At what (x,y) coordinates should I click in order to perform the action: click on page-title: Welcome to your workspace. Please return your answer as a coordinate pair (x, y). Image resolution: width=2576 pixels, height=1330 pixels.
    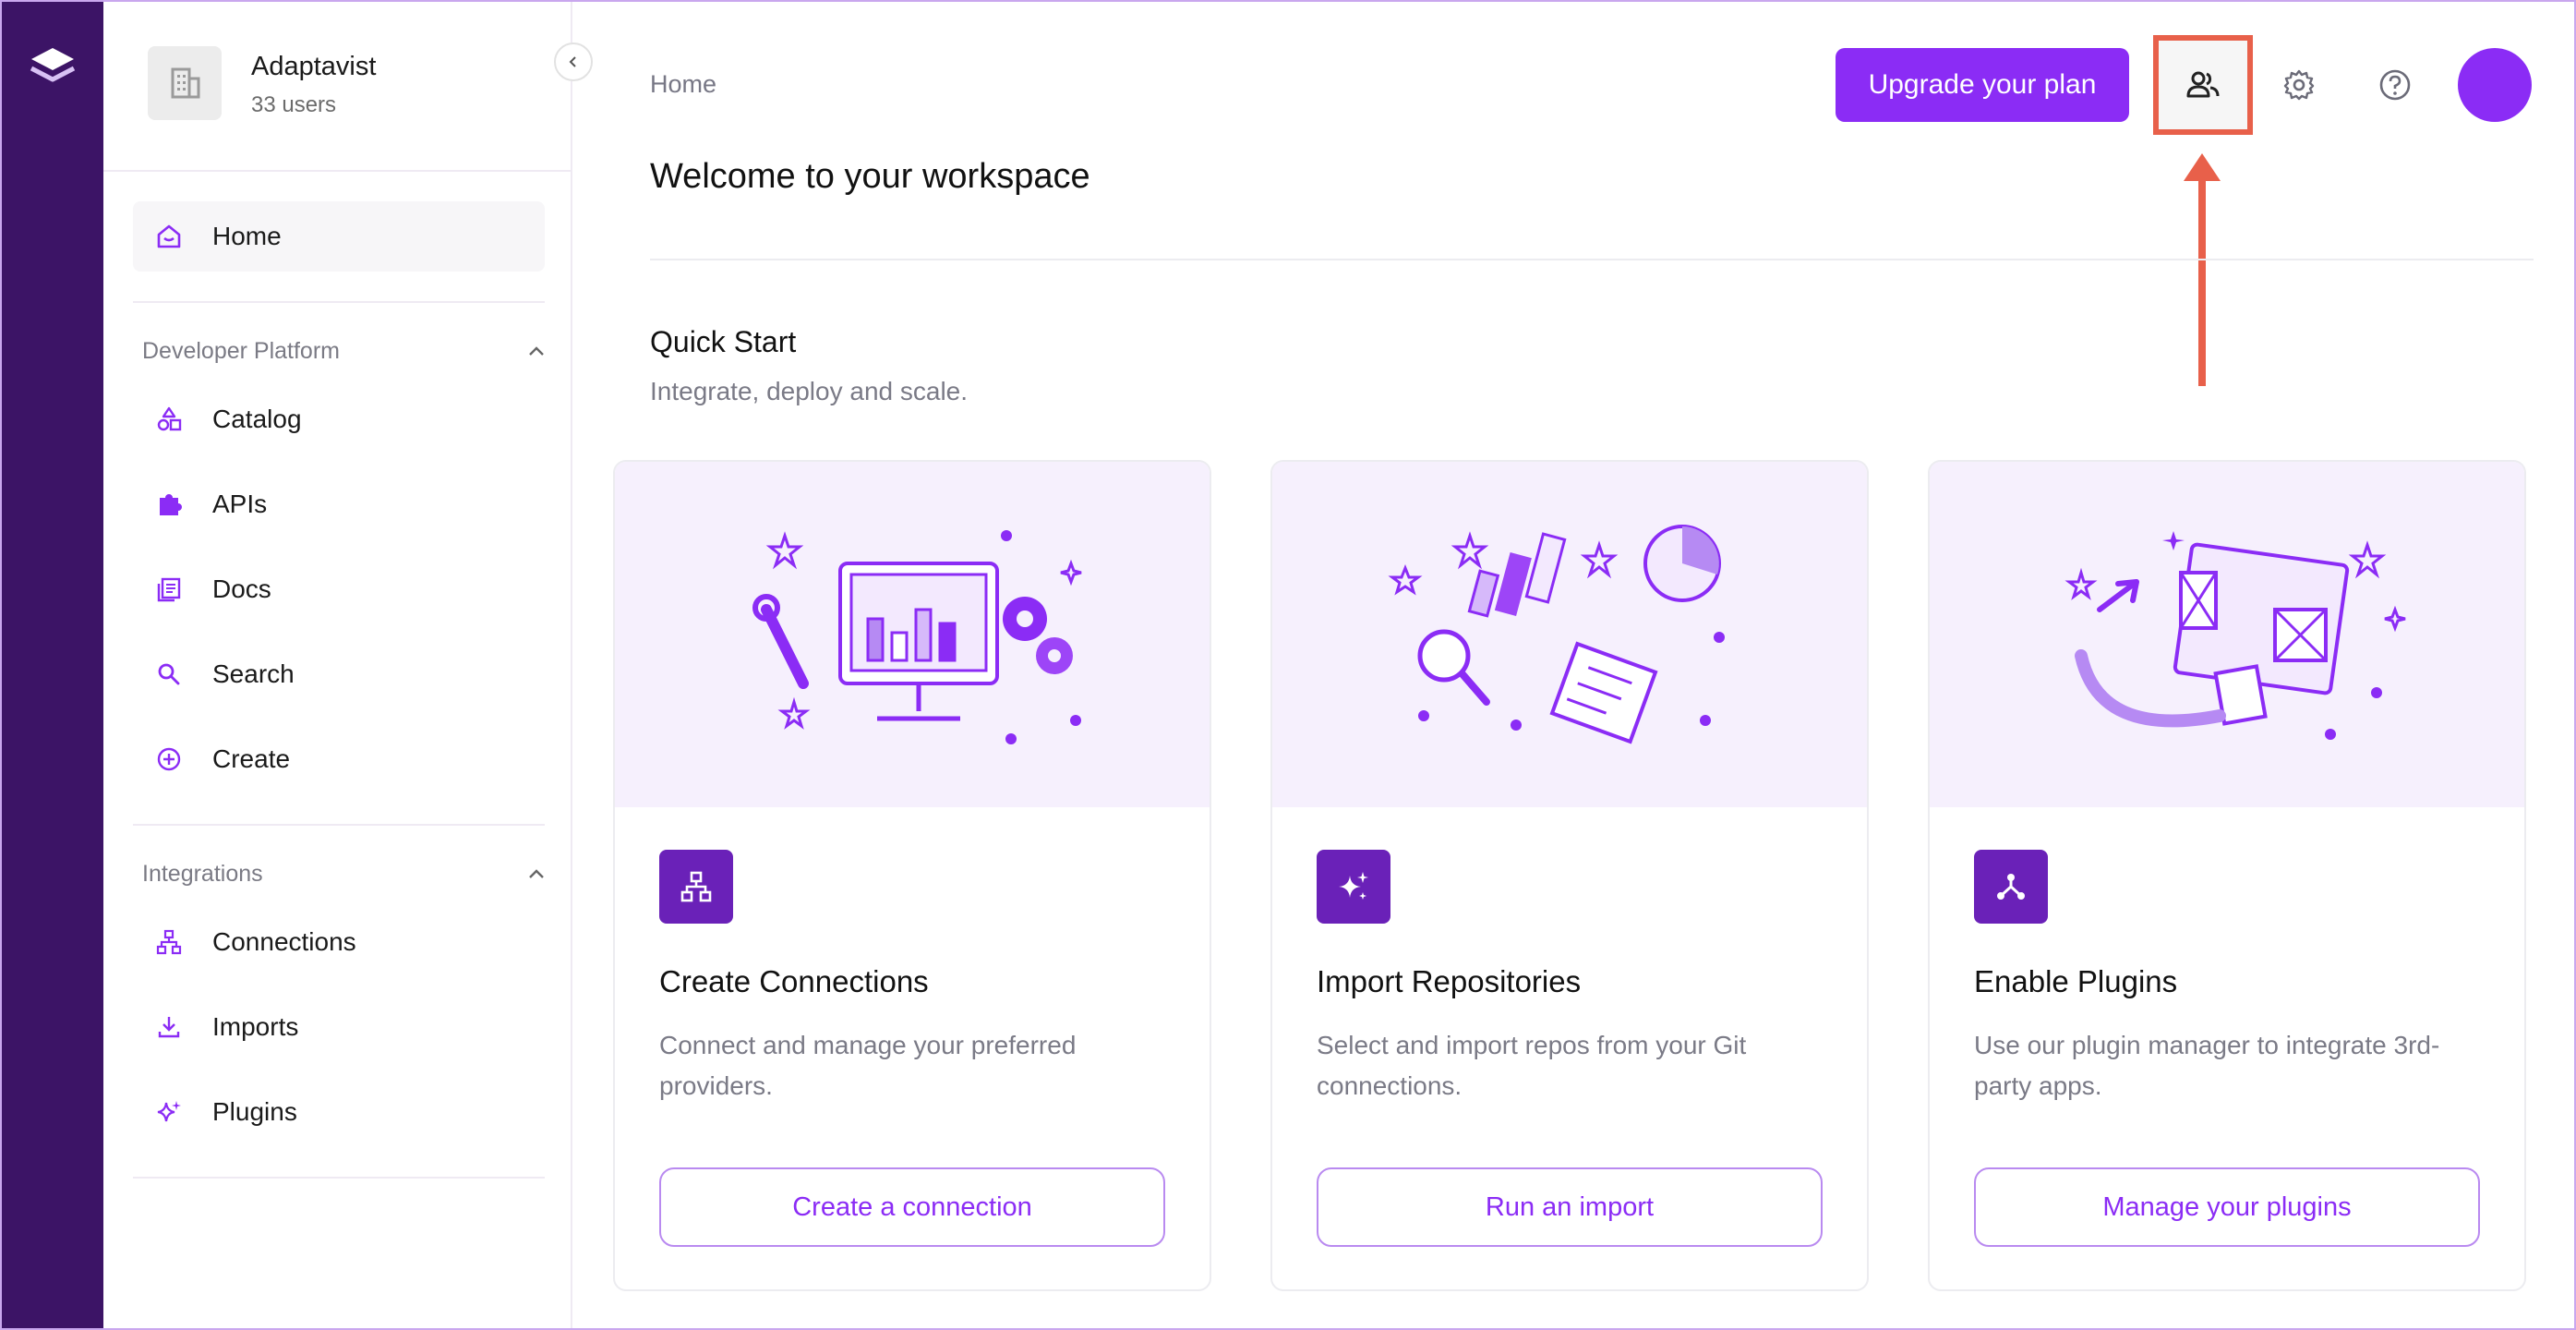
    Looking at the image, I should click on (870, 176).